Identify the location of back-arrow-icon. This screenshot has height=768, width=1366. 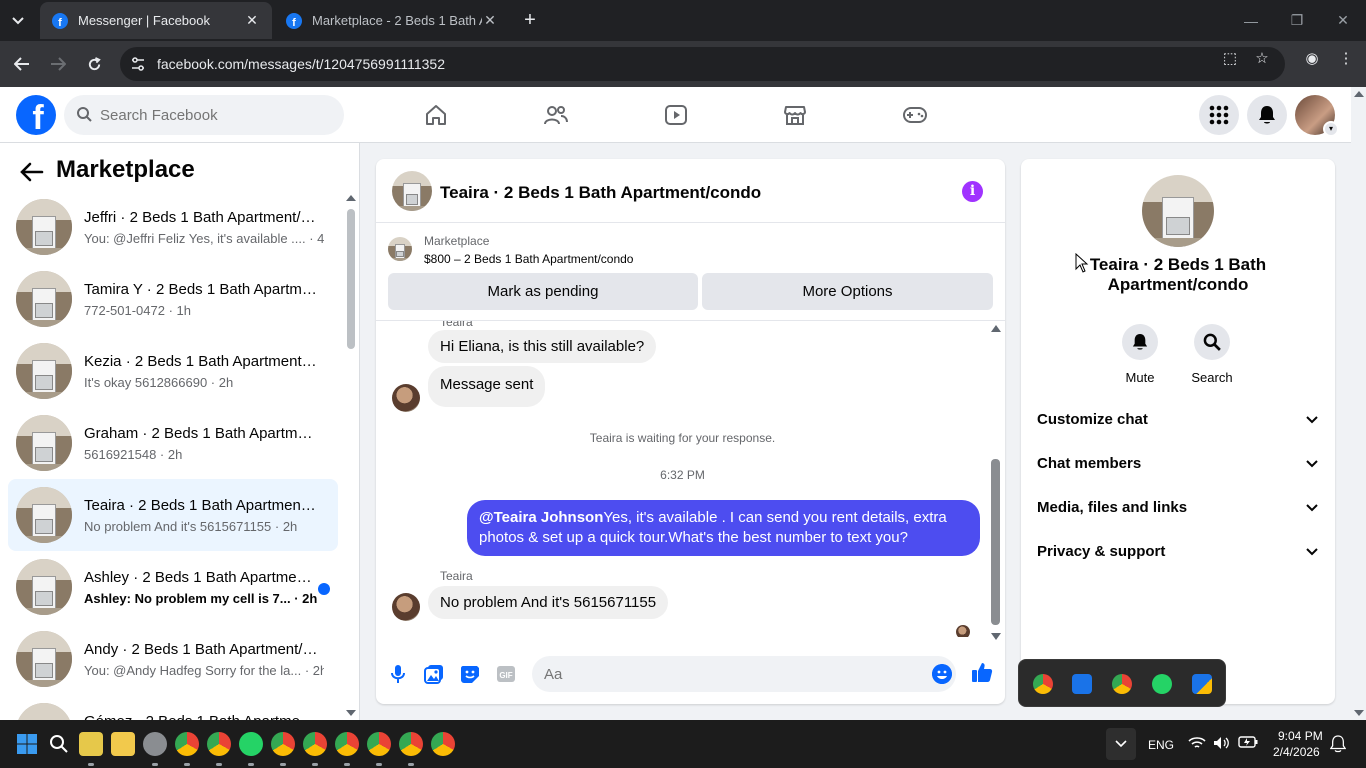
(32, 172).